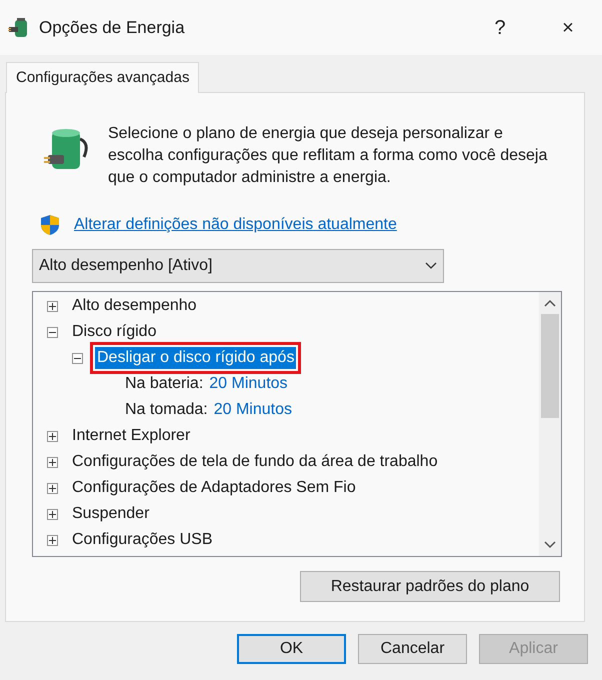 This screenshot has height=680, width=602. I want to click on tab: Configurações avançadas, so click(103, 77).